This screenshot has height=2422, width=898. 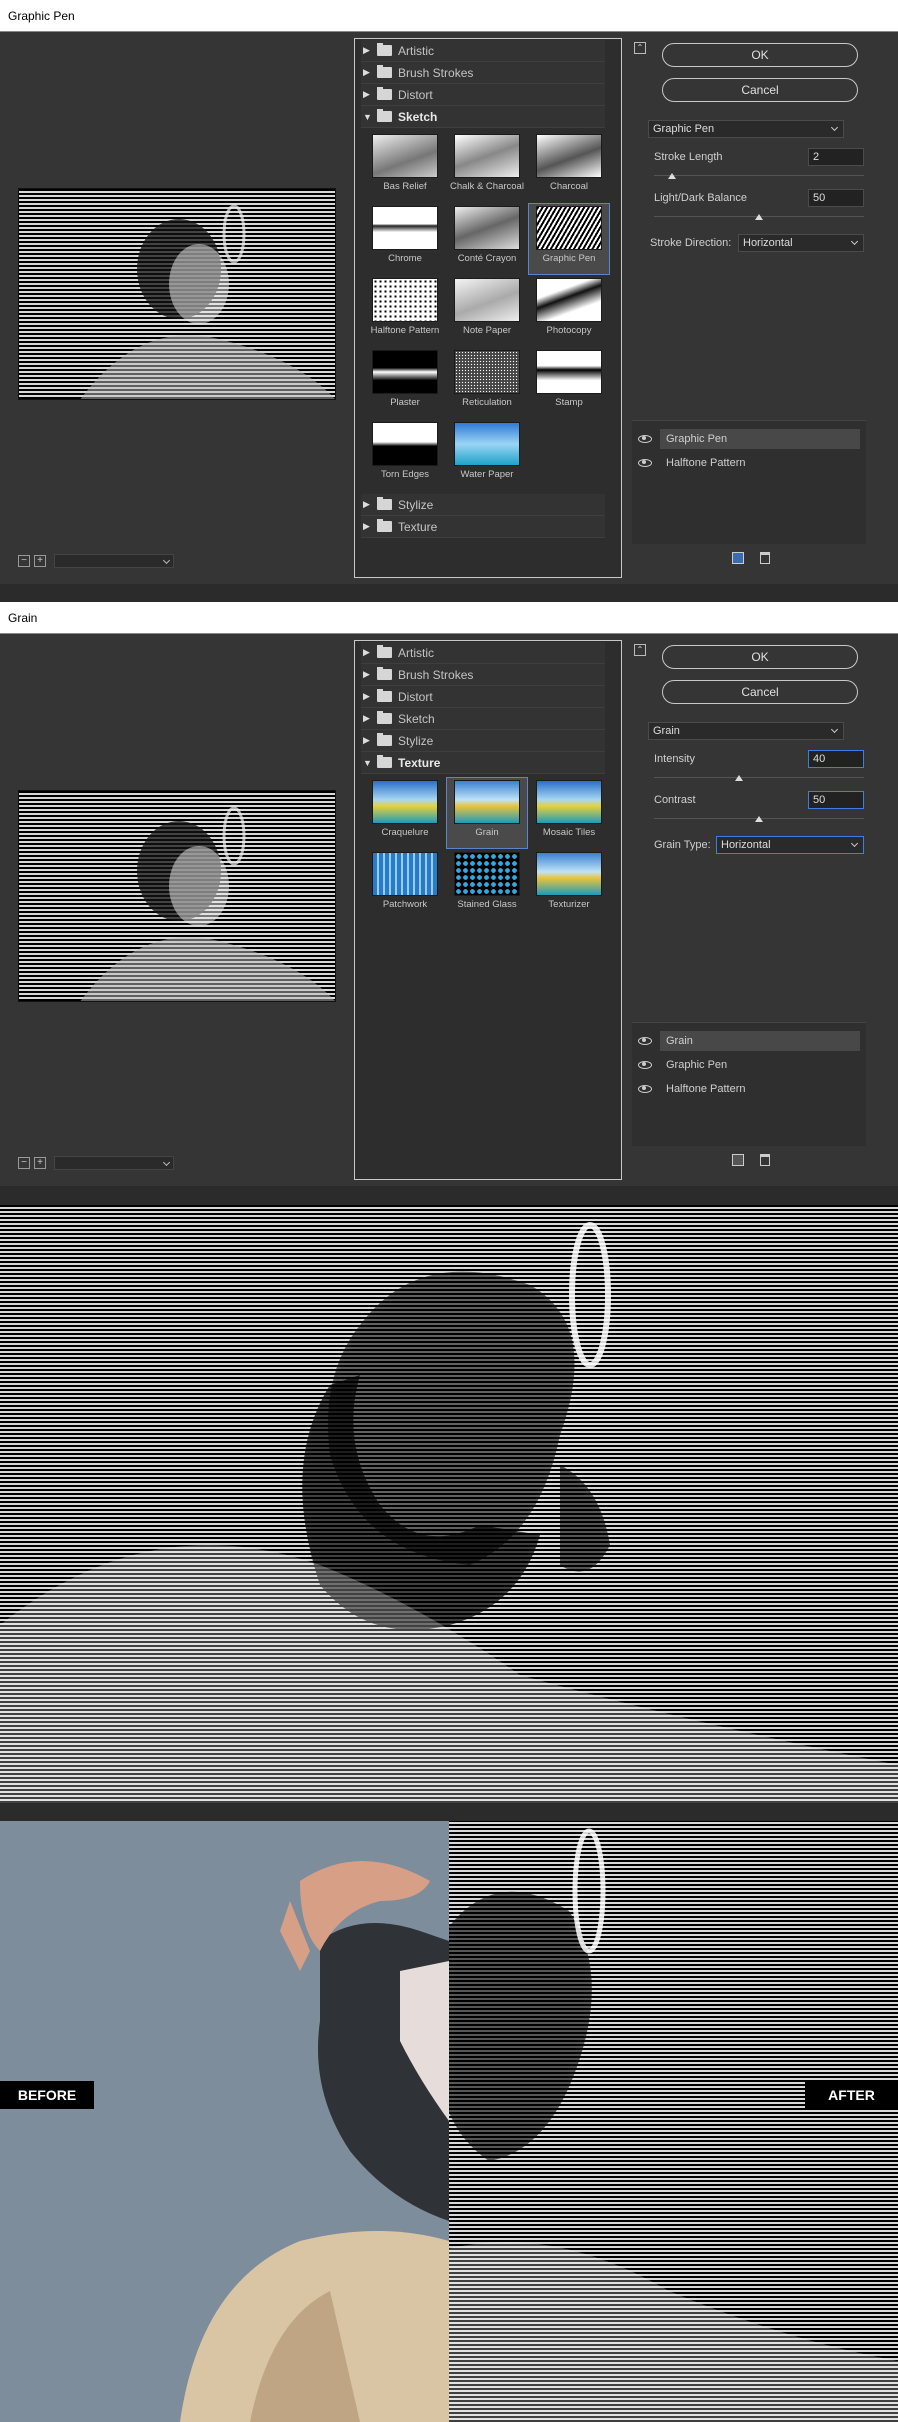 I want to click on folder-sketch: ▼ Sketch, so click(x=483, y=117).